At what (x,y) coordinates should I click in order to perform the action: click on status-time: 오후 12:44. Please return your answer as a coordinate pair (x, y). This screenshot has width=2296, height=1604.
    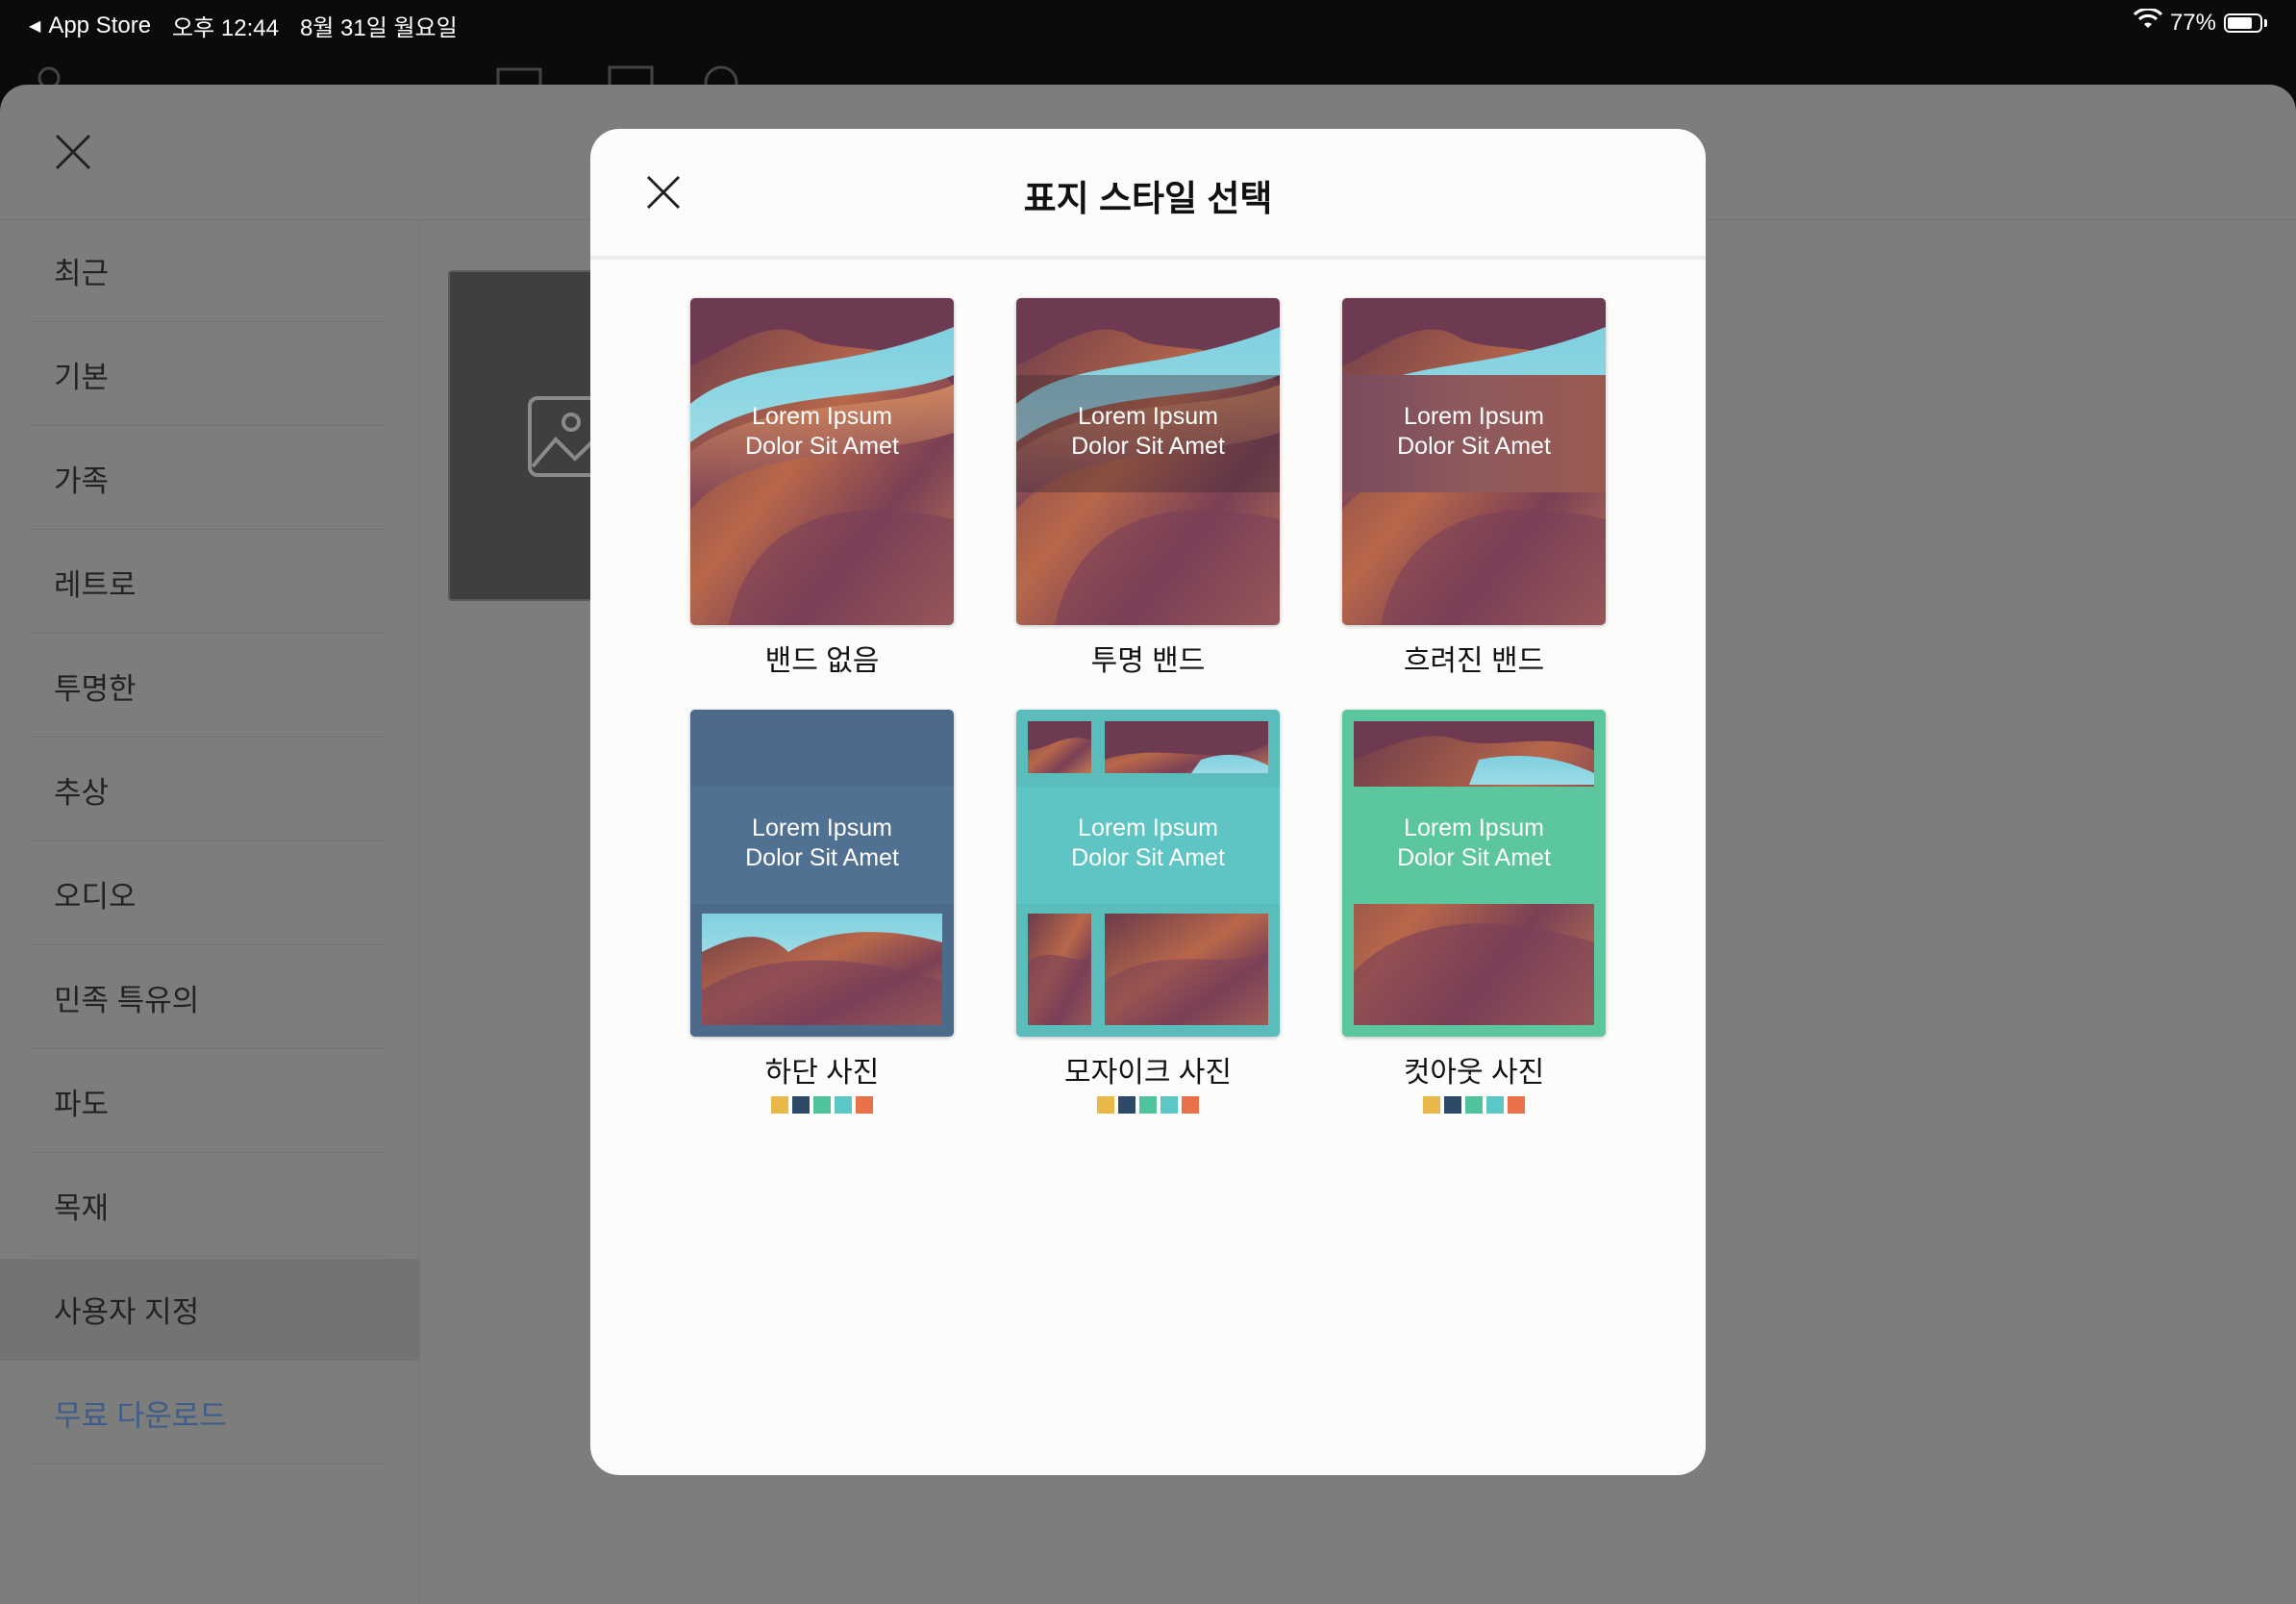
    Looking at the image, I should click on (225, 28).